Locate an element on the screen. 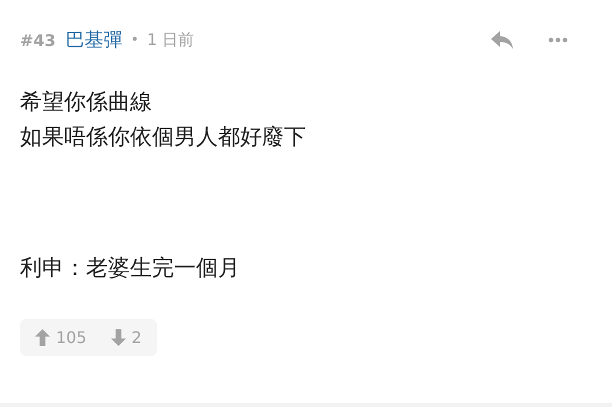  post-text-line: 利申：老婆生完一個月 is located at coordinates (130, 269).